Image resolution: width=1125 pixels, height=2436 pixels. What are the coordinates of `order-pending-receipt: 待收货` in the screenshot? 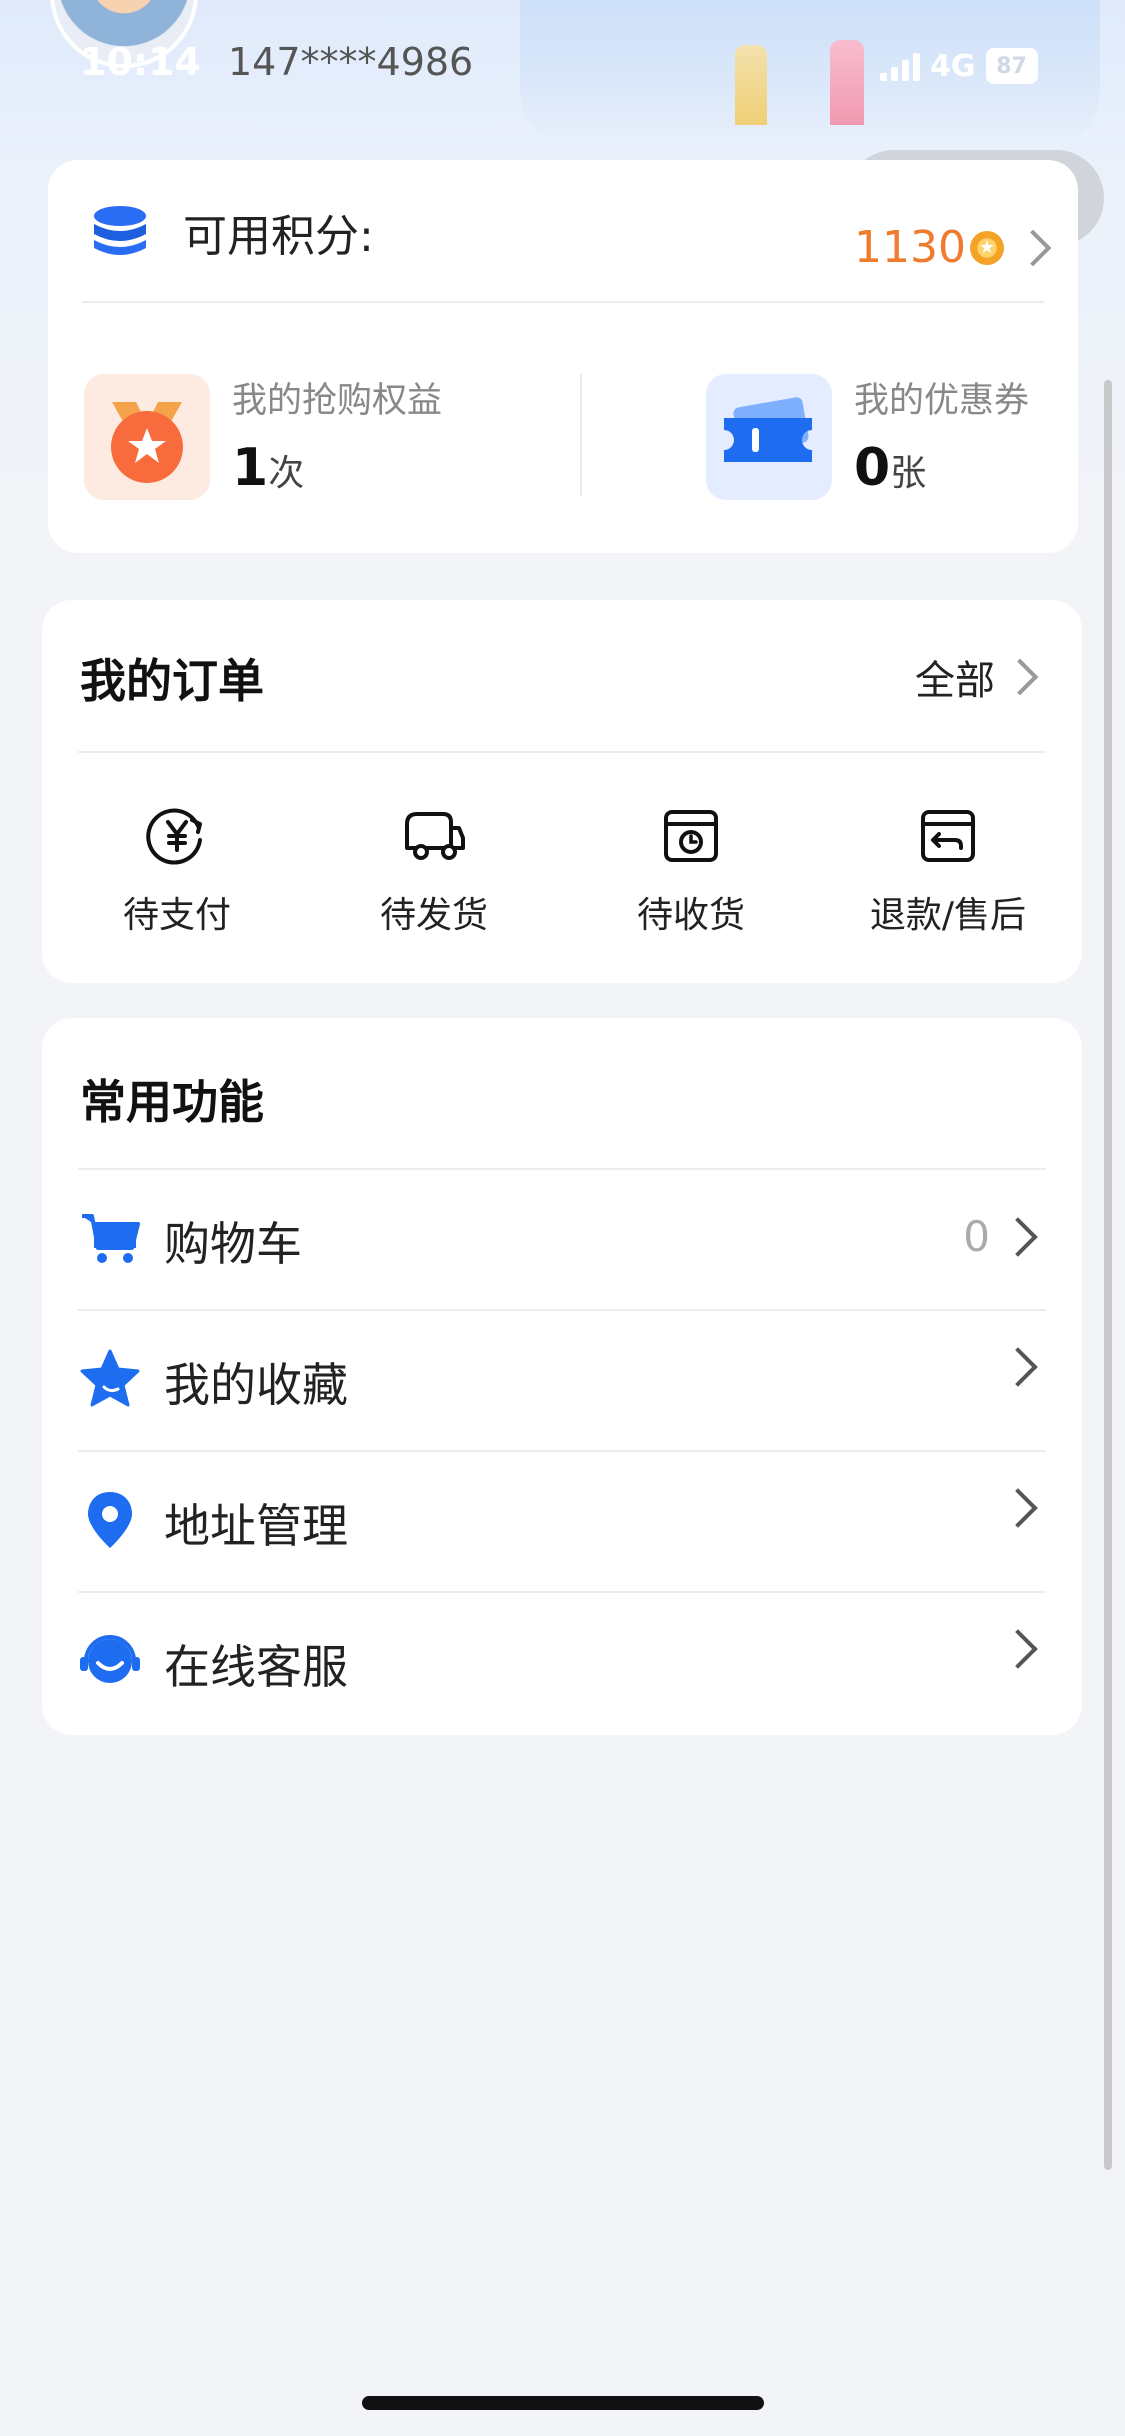 It's located at (691, 869).